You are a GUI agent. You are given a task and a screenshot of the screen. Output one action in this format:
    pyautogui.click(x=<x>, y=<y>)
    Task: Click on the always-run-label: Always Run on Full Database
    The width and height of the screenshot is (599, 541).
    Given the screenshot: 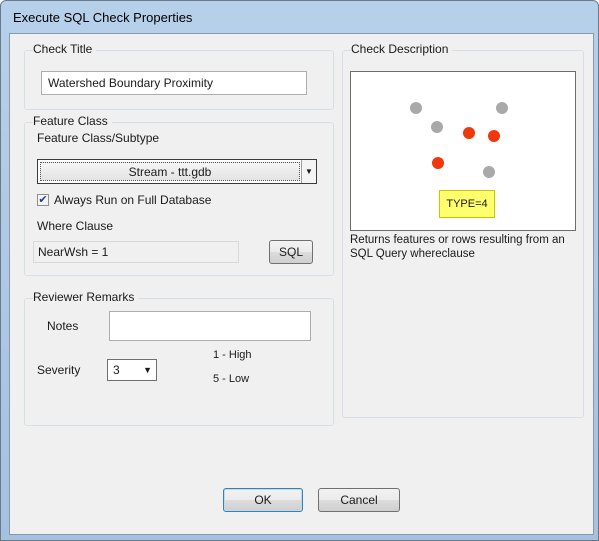 What is the action you would take?
    pyautogui.click(x=132, y=200)
    